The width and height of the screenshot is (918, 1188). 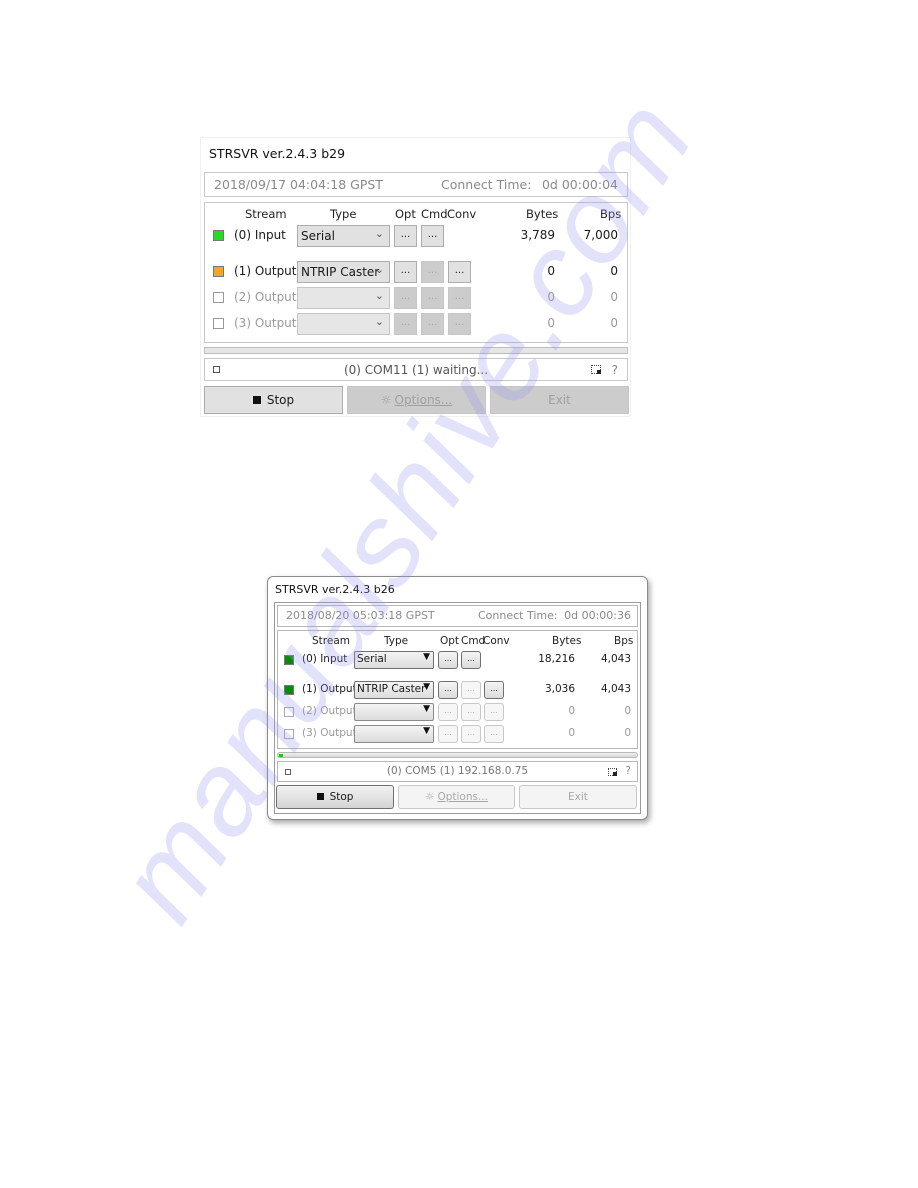 I want to click on type-select: Serial ▼, so click(x=394, y=660).